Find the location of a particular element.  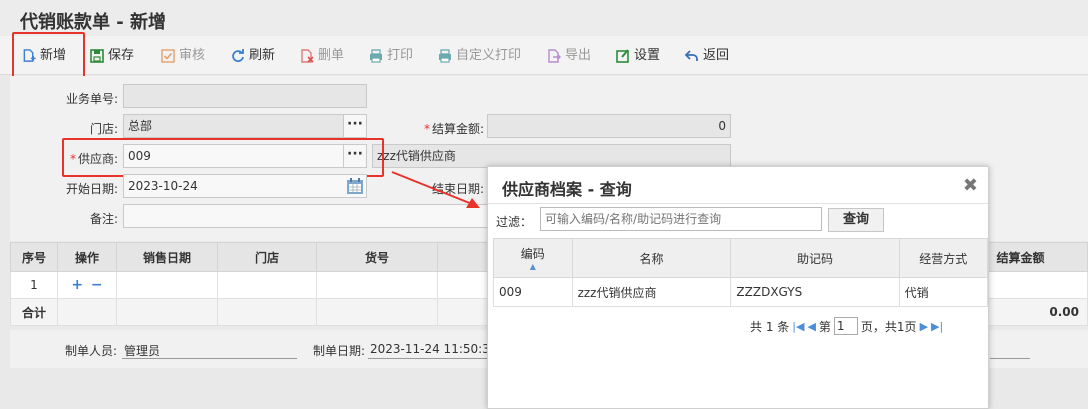

add-row-icon: + is located at coordinates (77, 285).